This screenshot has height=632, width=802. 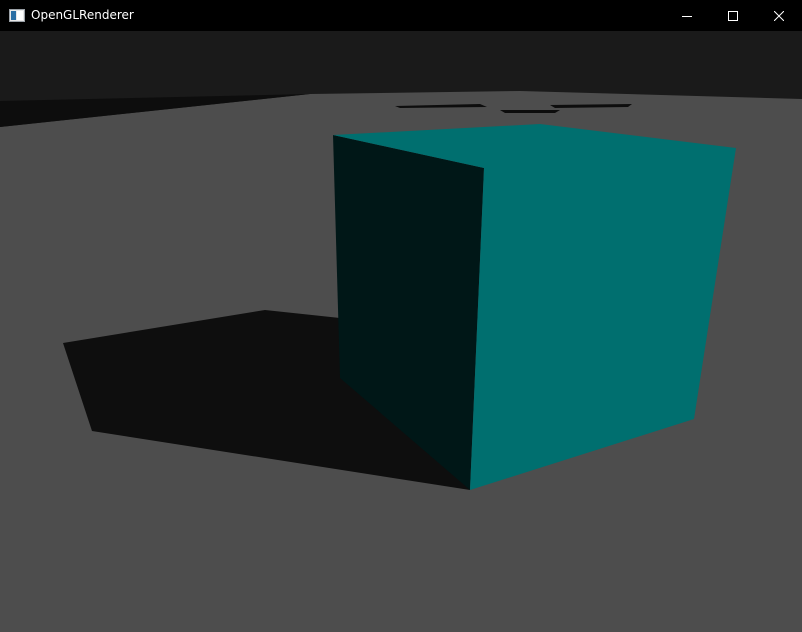 I want to click on title-bar: OpenGLRenderer, so click(x=401, y=15).